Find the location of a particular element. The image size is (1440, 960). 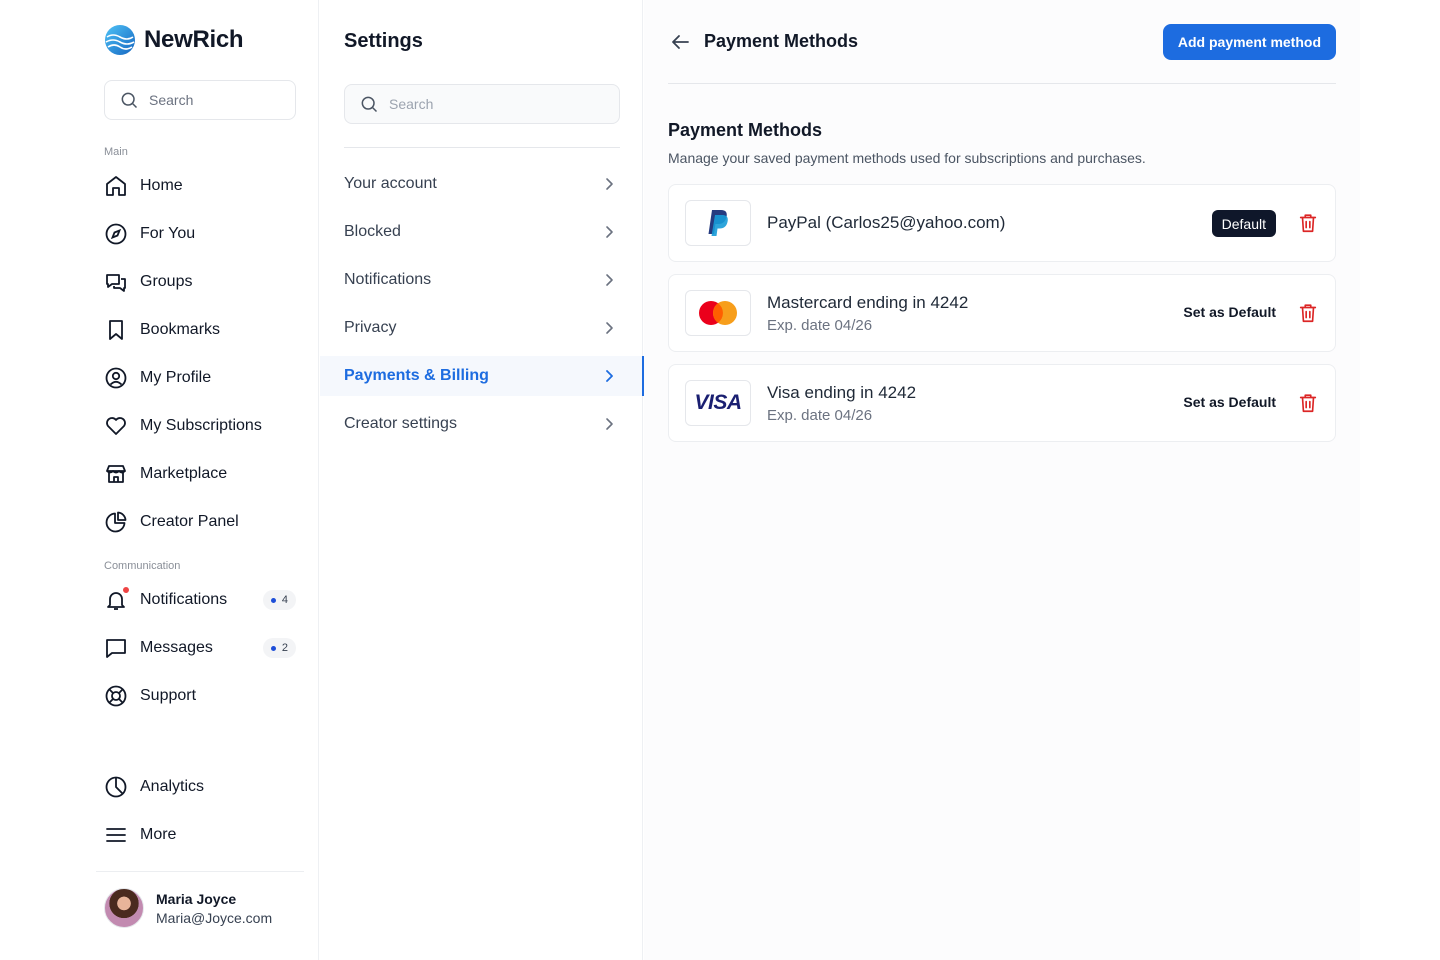

mastercard-icon is located at coordinates (718, 313).